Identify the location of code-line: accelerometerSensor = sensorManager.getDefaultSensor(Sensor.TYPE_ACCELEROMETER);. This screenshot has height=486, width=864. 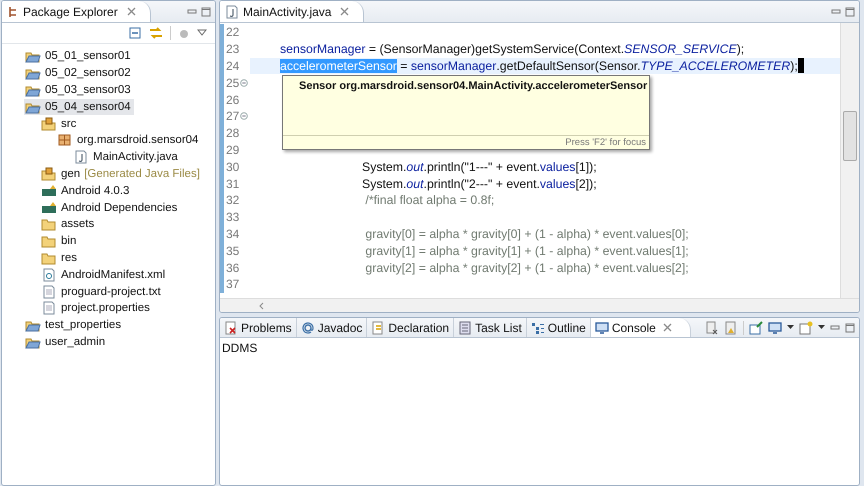
(542, 66).